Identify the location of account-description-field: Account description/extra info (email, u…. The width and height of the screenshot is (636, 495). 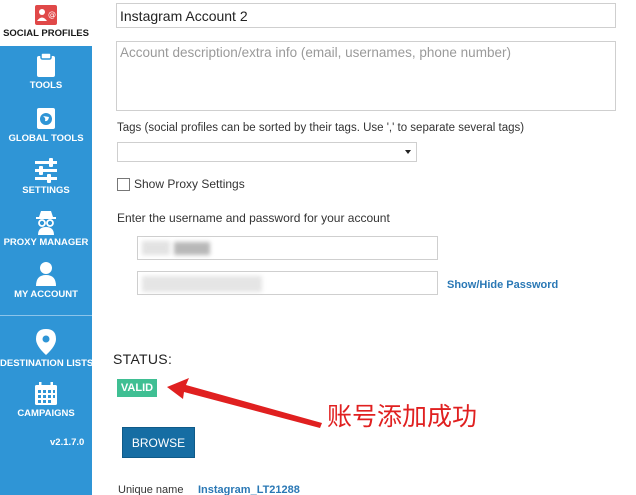
(366, 76).